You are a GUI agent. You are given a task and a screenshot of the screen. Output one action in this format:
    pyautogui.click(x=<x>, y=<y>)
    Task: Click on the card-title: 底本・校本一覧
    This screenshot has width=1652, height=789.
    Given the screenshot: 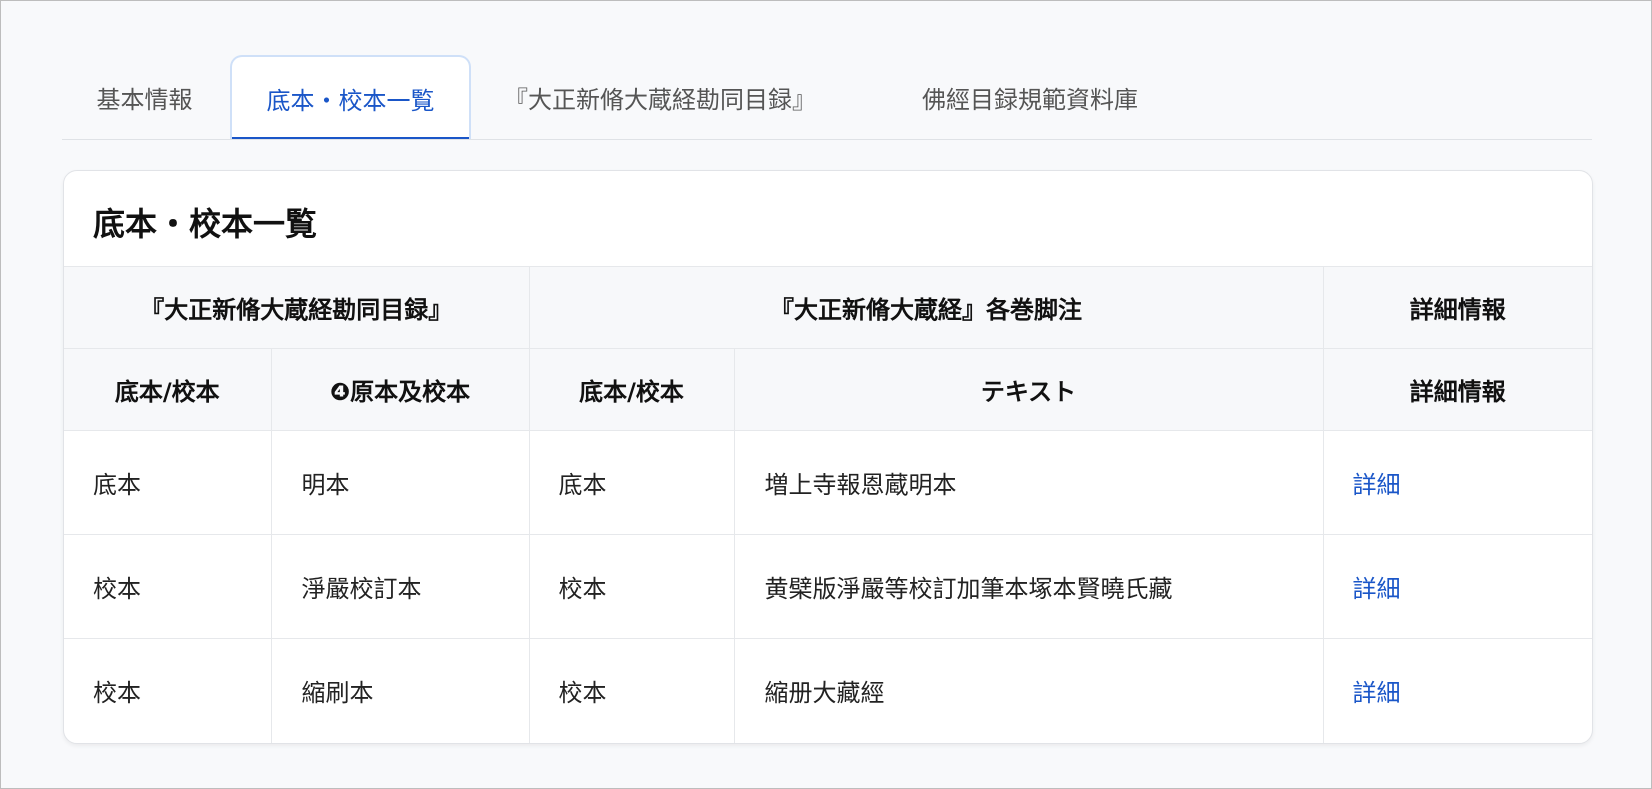 What is the action you would take?
    pyautogui.click(x=205, y=224)
    